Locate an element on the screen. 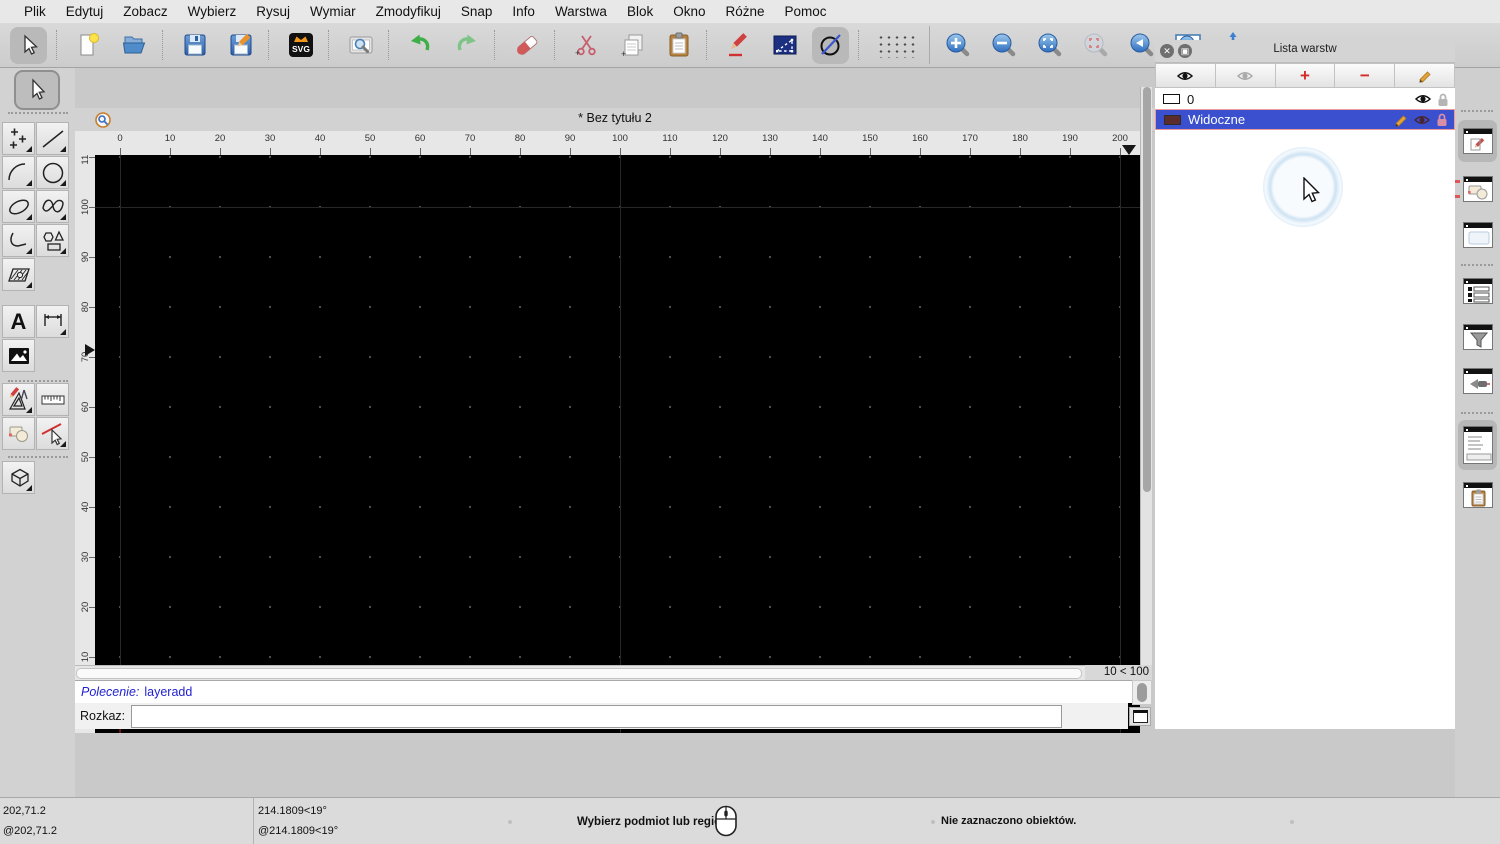 The width and height of the screenshot is (1500, 844). zoom-out-button is located at coordinates (1003, 45).